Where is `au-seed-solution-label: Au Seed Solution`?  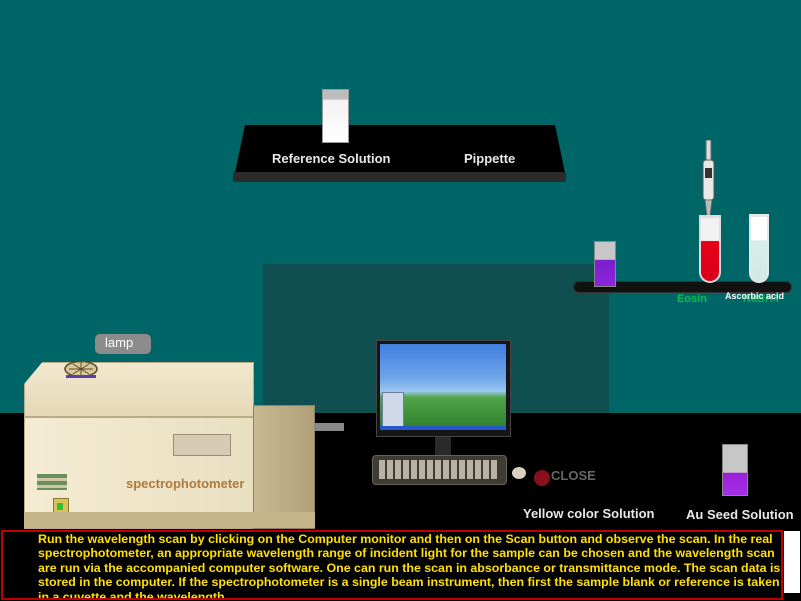 au-seed-solution-label: Au Seed Solution is located at coordinates (740, 514).